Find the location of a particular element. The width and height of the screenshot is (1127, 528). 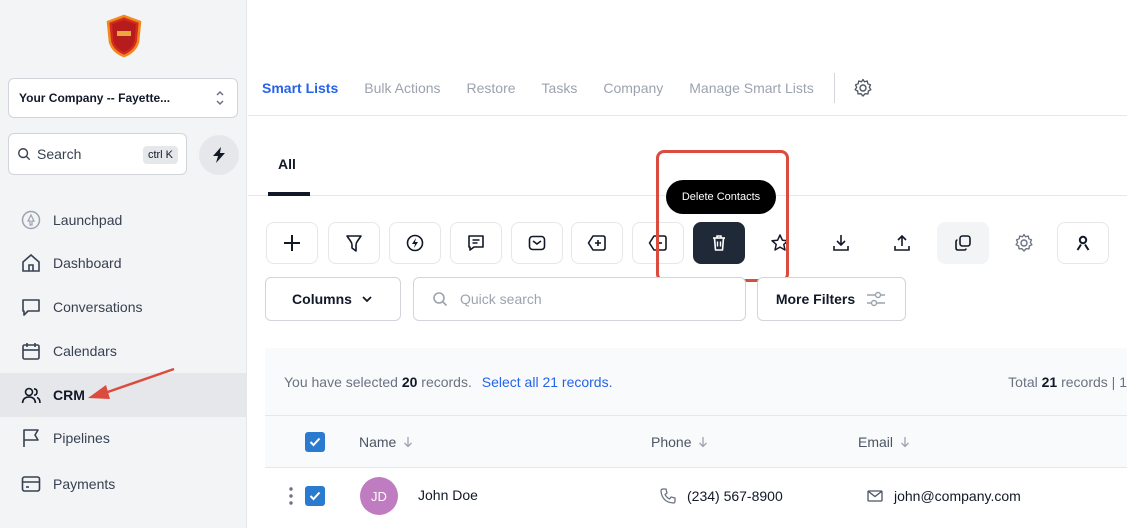

search-shortcut-badge: ctrl K is located at coordinates (160, 155).